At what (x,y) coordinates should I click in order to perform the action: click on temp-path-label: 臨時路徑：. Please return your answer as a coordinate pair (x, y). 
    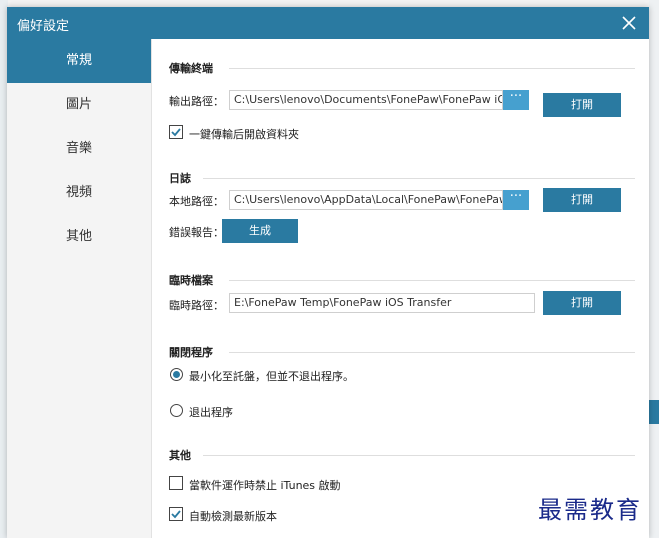
    Looking at the image, I should click on (196, 305).